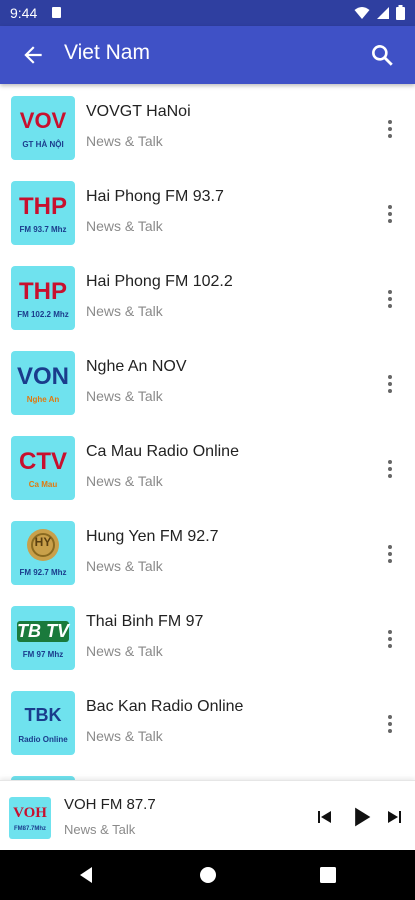  What do you see at coordinates (325, 817) in the screenshot?
I see `skip-previous-icon` at bounding box center [325, 817].